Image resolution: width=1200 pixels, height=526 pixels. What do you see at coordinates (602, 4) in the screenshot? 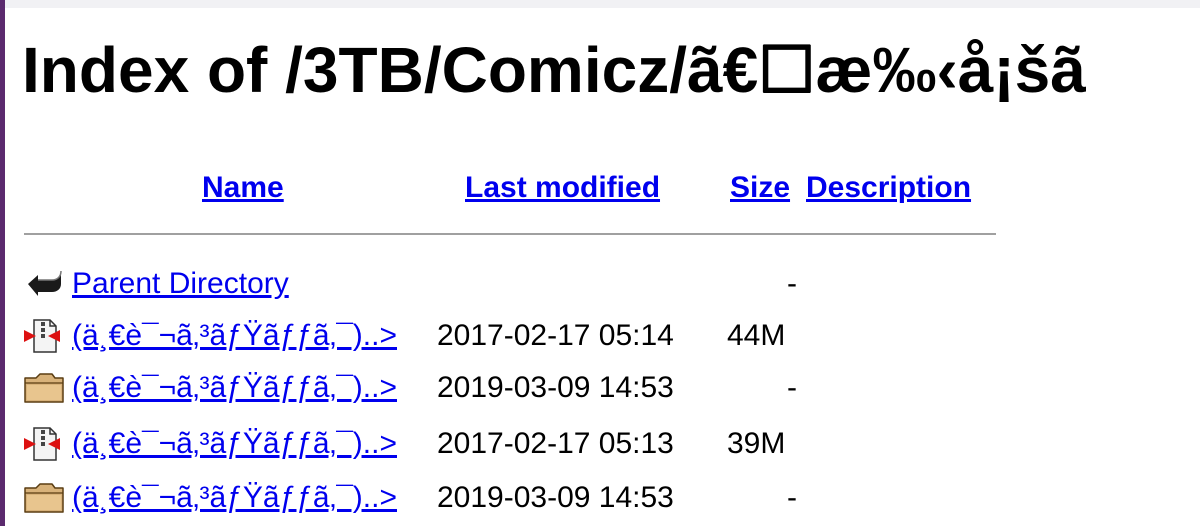
I see `top-strip` at bounding box center [602, 4].